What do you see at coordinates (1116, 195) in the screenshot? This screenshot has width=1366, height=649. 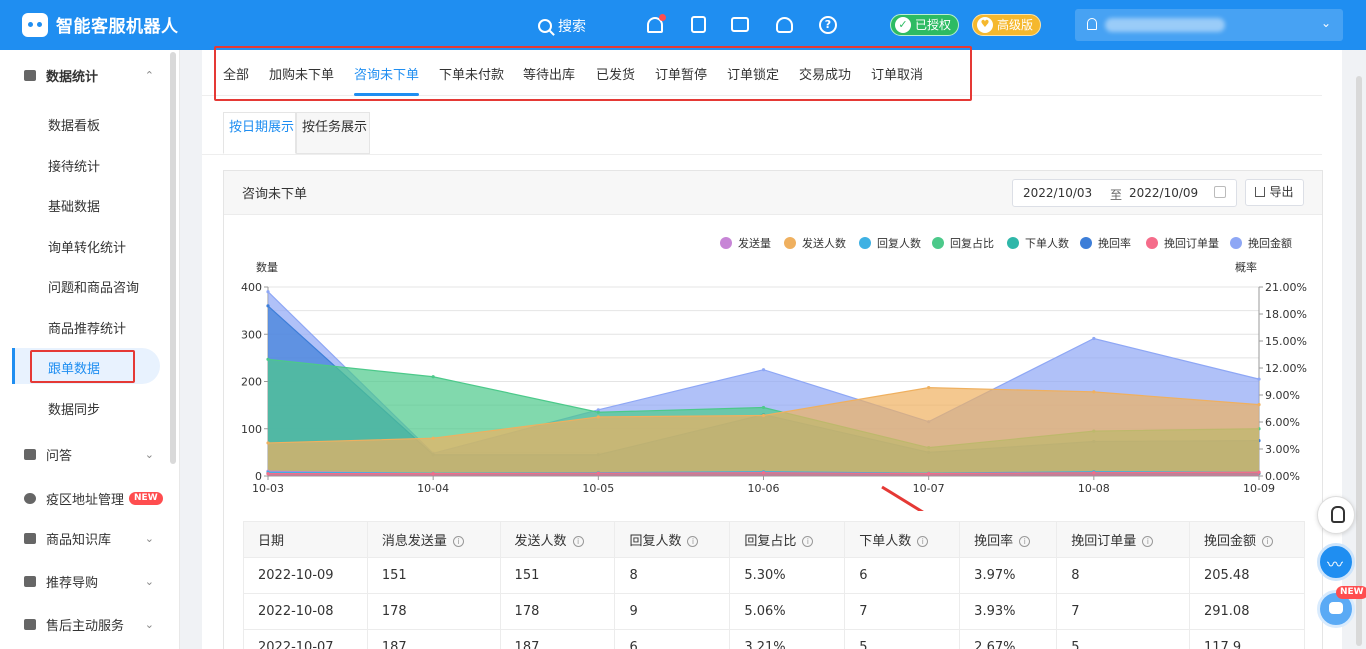 I see `date-separator: 至` at bounding box center [1116, 195].